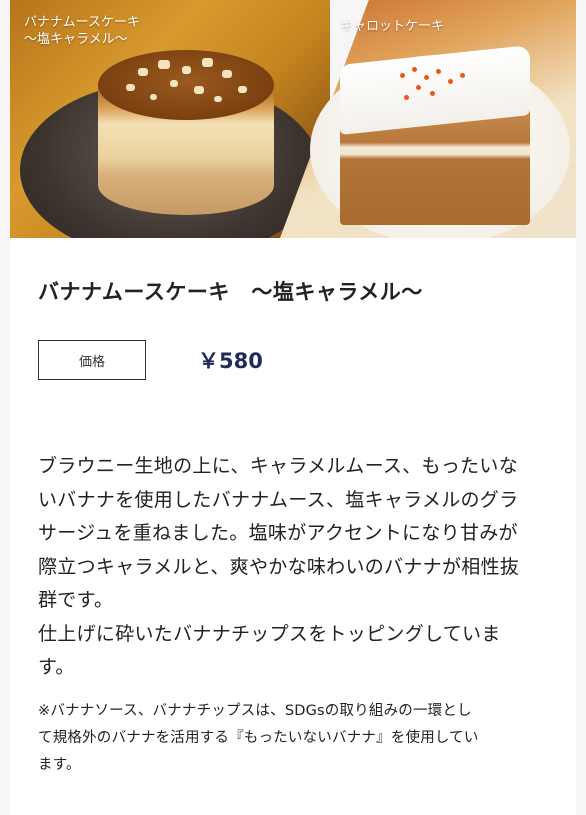 This screenshot has width=586, height=815. I want to click on description-line: 際立つキャラメルと、爽やかな味わいのバナナが相性抜, so click(279, 566).